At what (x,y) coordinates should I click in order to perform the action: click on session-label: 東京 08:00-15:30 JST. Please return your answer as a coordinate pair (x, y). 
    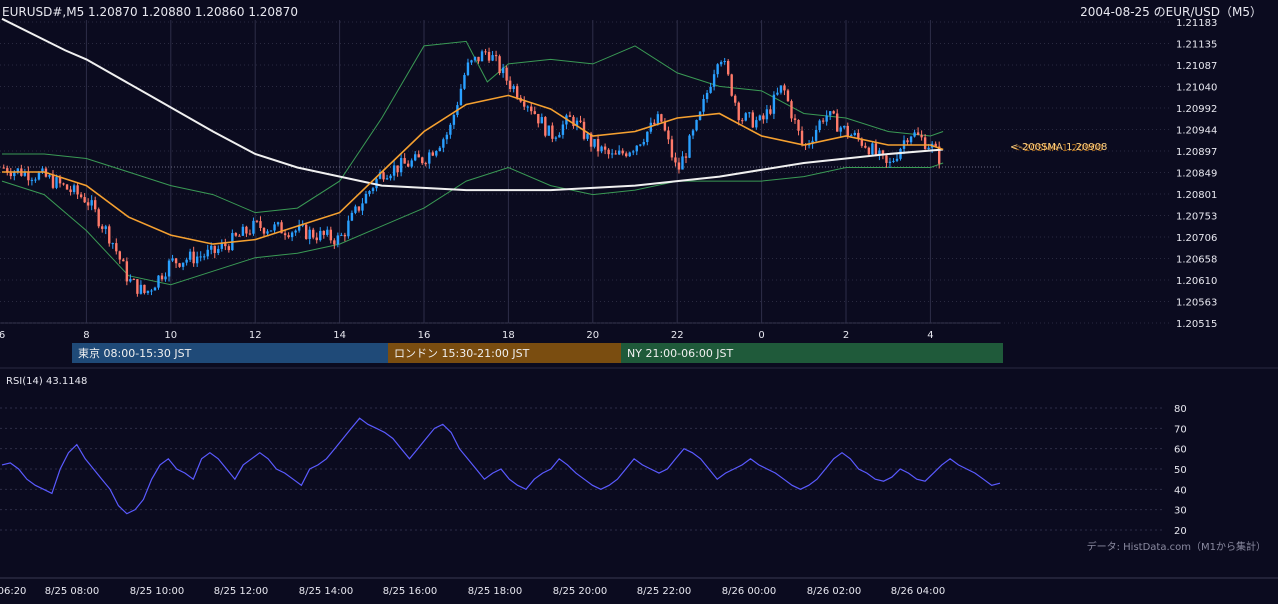
    Looking at the image, I should click on (135, 353).